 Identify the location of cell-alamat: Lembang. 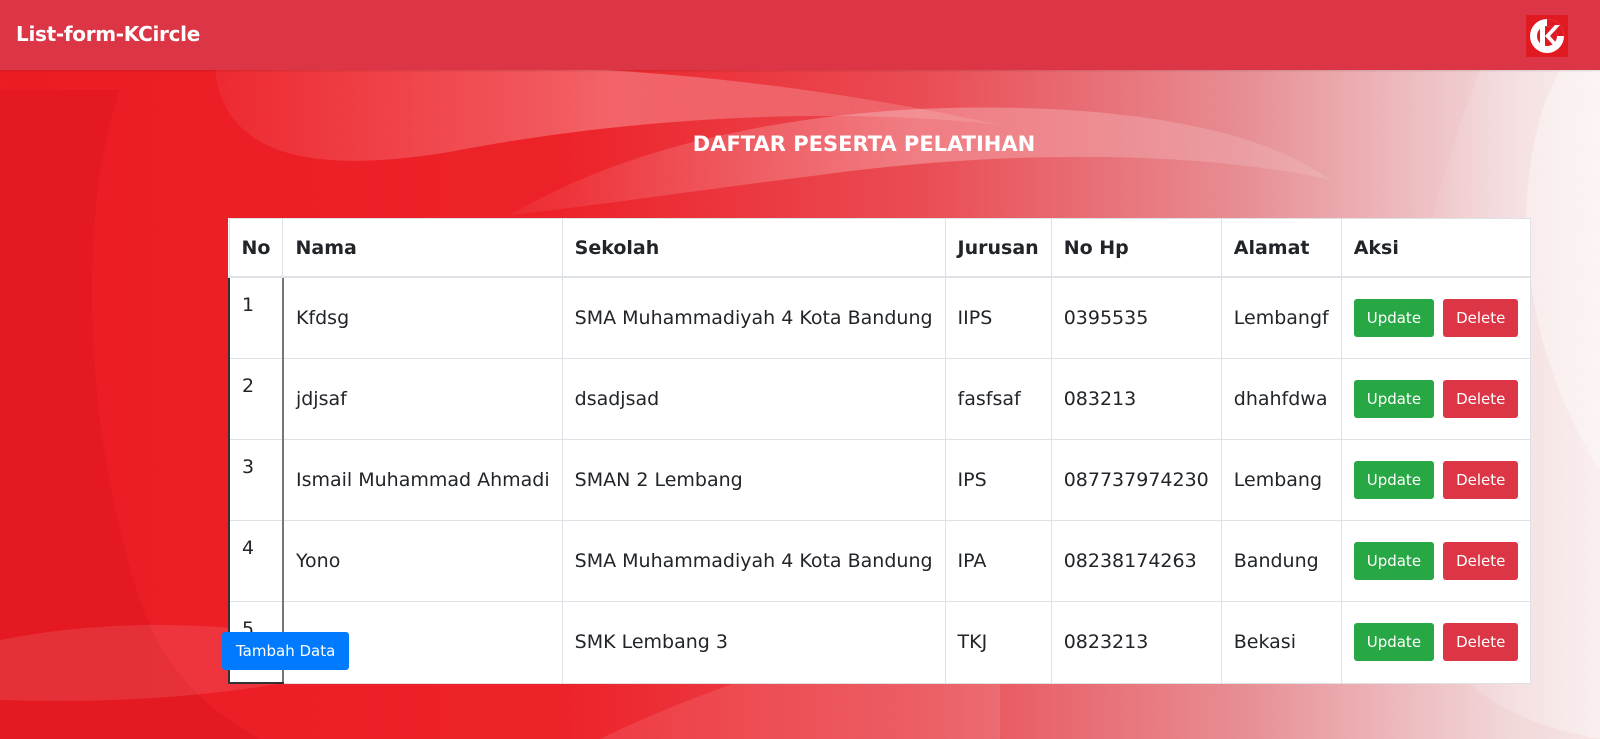
(1281, 480).